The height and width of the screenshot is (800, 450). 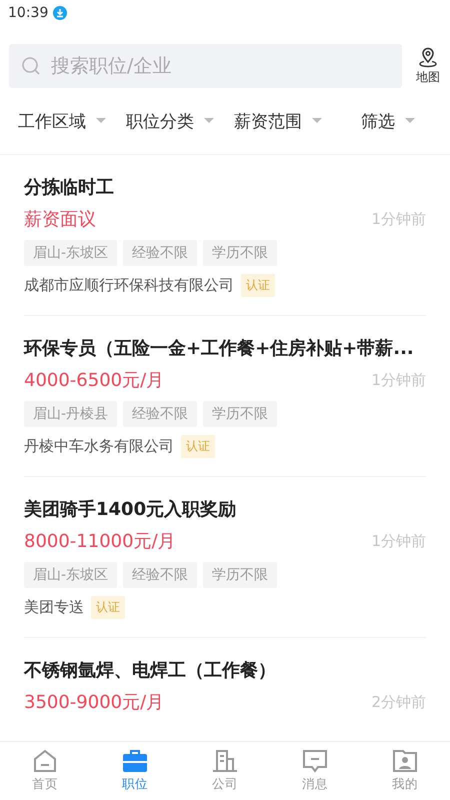 I want to click on building-icon, so click(x=225, y=761).